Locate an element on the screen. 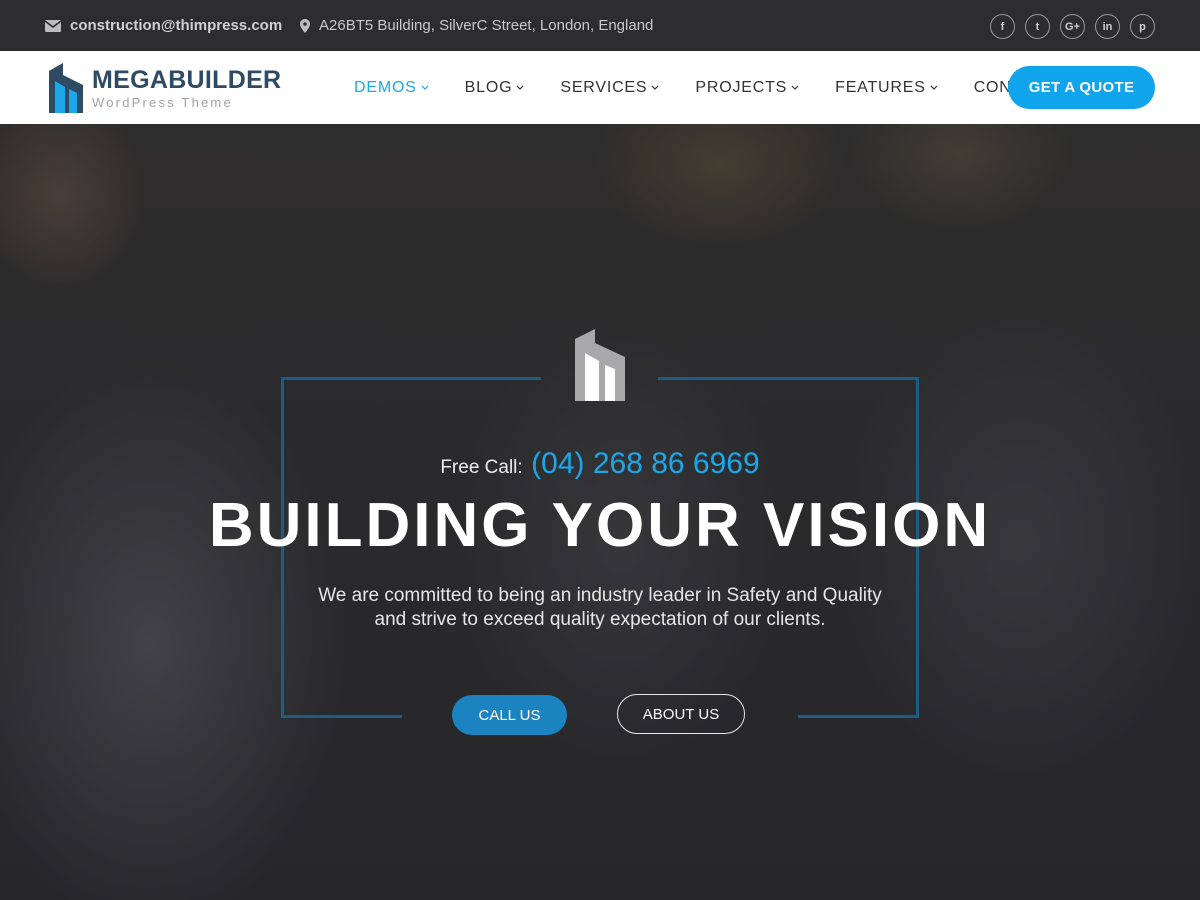 The width and height of the screenshot is (1200, 900). hero-headline: BUILDING YOUR VISION is located at coordinates (600, 525).